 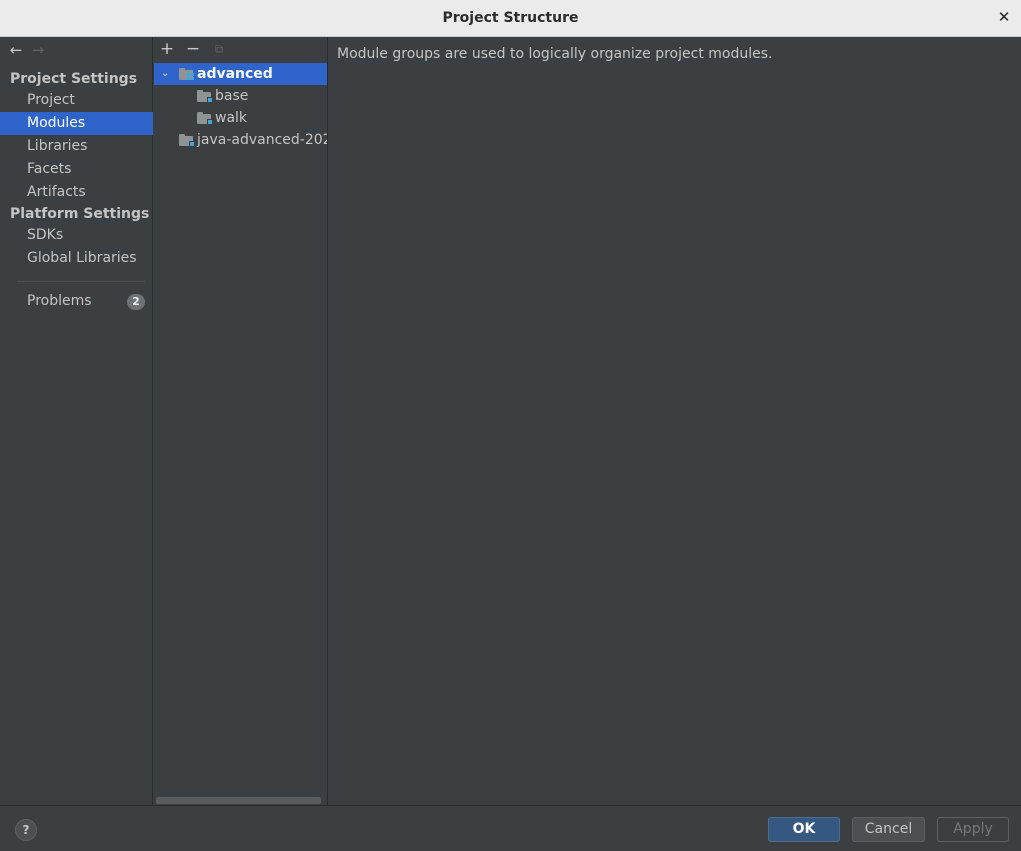 I want to click on module-group-icon, so click(x=186, y=74).